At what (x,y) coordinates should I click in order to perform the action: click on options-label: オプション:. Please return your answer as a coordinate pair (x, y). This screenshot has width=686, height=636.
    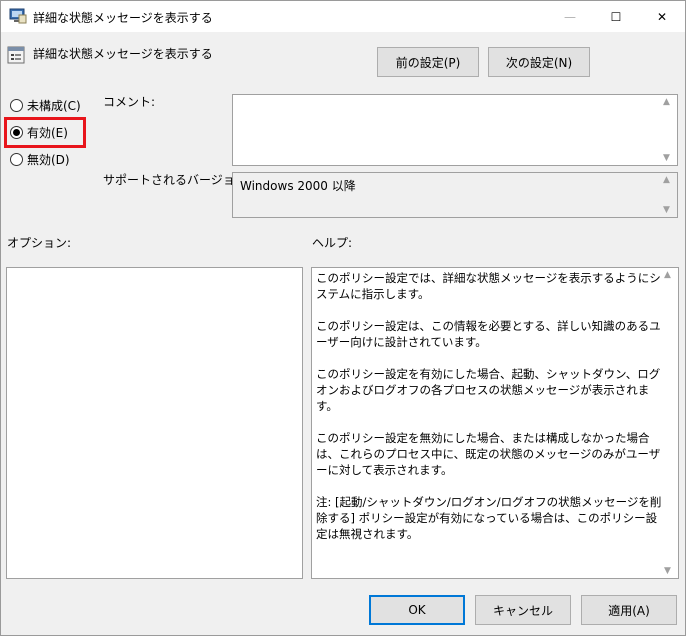
    Looking at the image, I should click on (39, 243).